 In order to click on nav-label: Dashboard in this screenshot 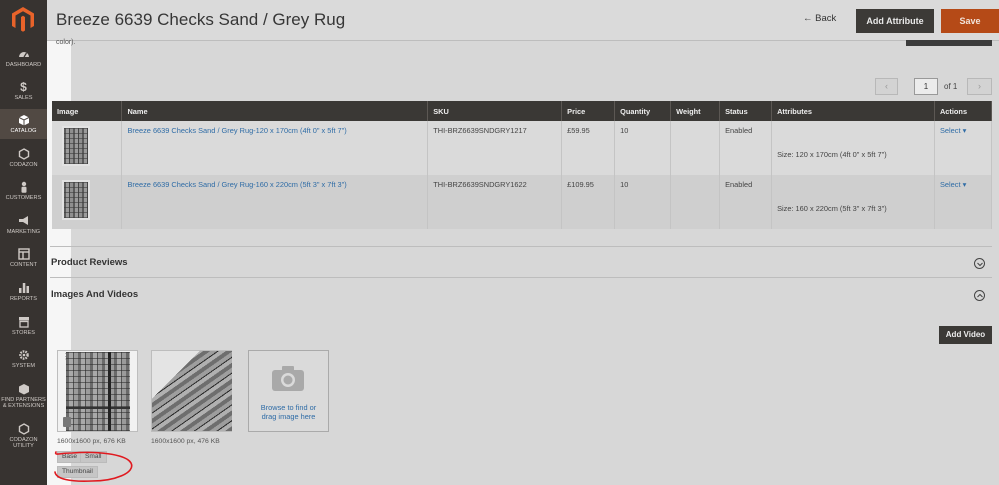, I will do `click(23, 65)`.